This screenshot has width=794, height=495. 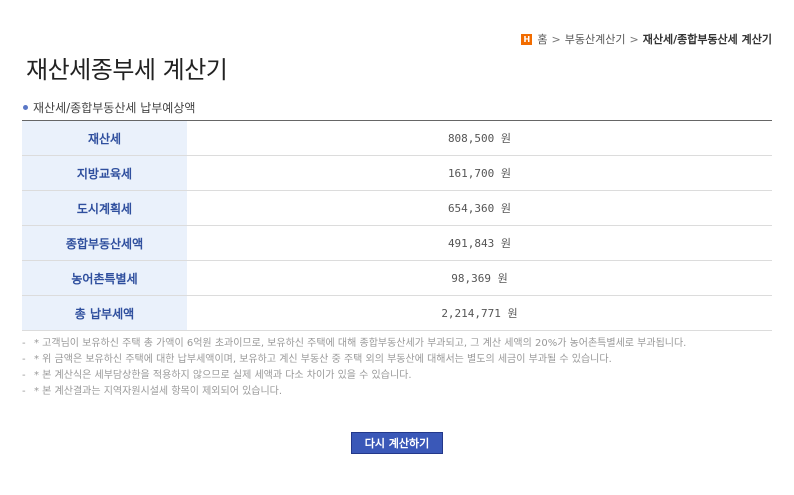 What do you see at coordinates (397, 443) in the screenshot?
I see `recalculate-button: 다시 계산하기` at bounding box center [397, 443].